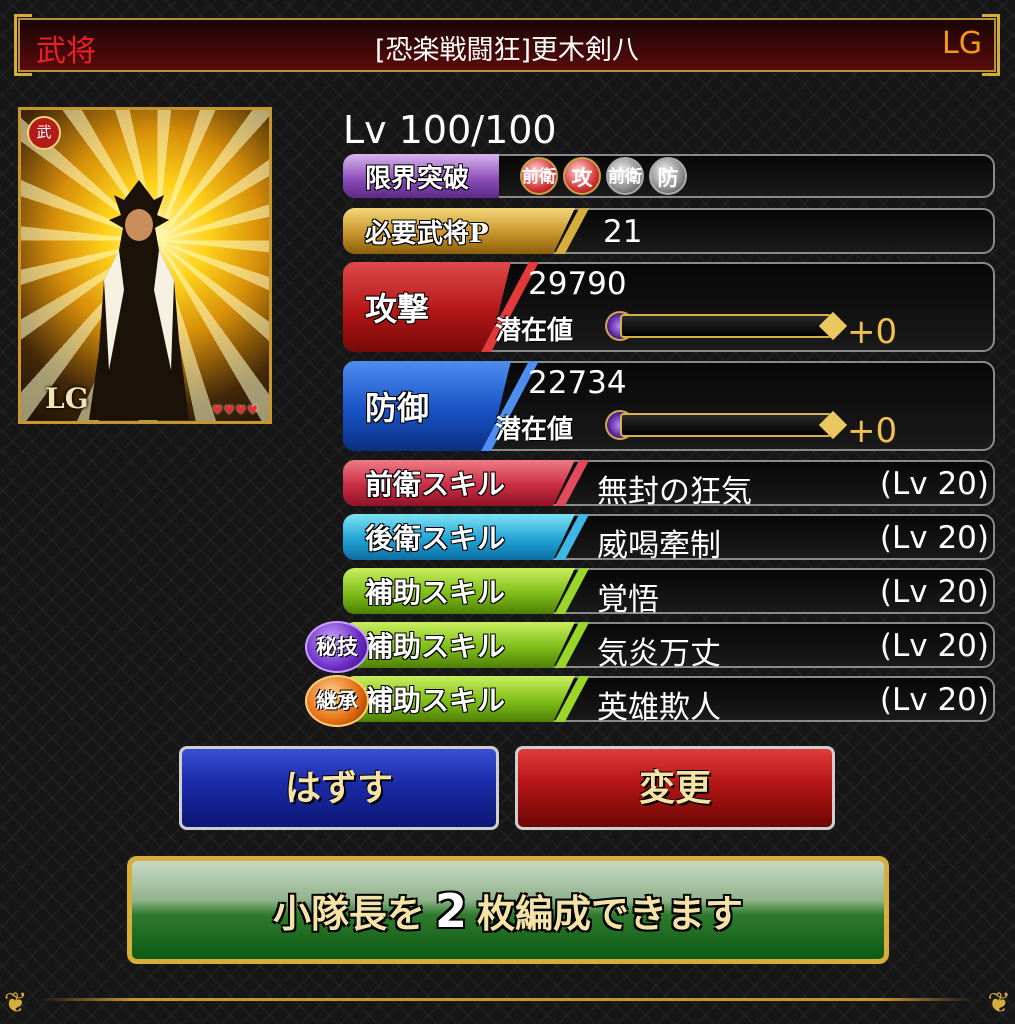 The image size is (1015, 1024). Describe the element at coordinates (934, 592) in the screenshot. I see `skill-level-support-1: (Lv 20)` at that location.